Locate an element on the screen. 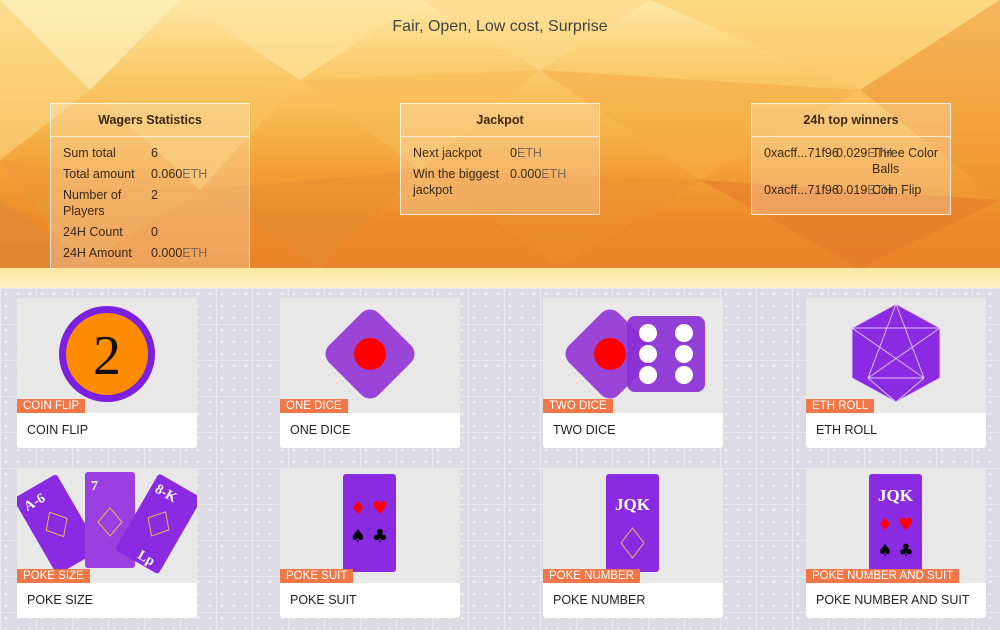  game-tag: POKE NUMBER AND SUIT is located at coordinates (883, 576).